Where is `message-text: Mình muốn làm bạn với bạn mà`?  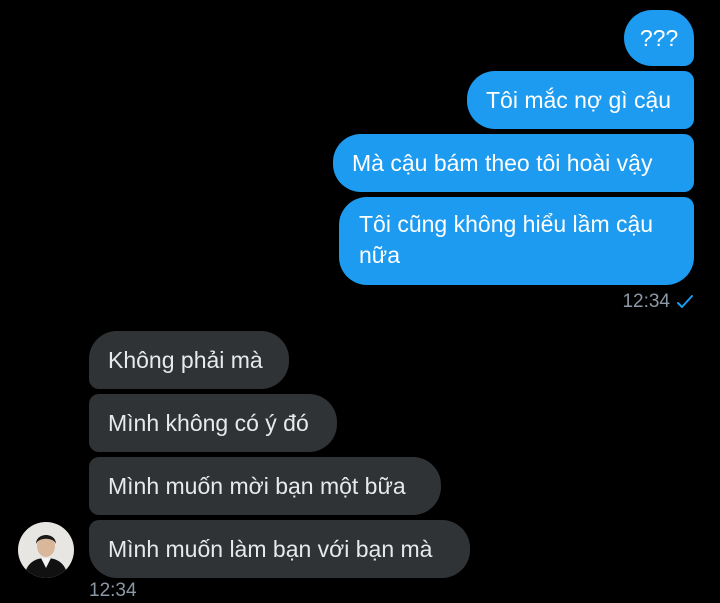
message-text: Mình muốn làm bạn với bạn mà is located at coordinates (270, 548).